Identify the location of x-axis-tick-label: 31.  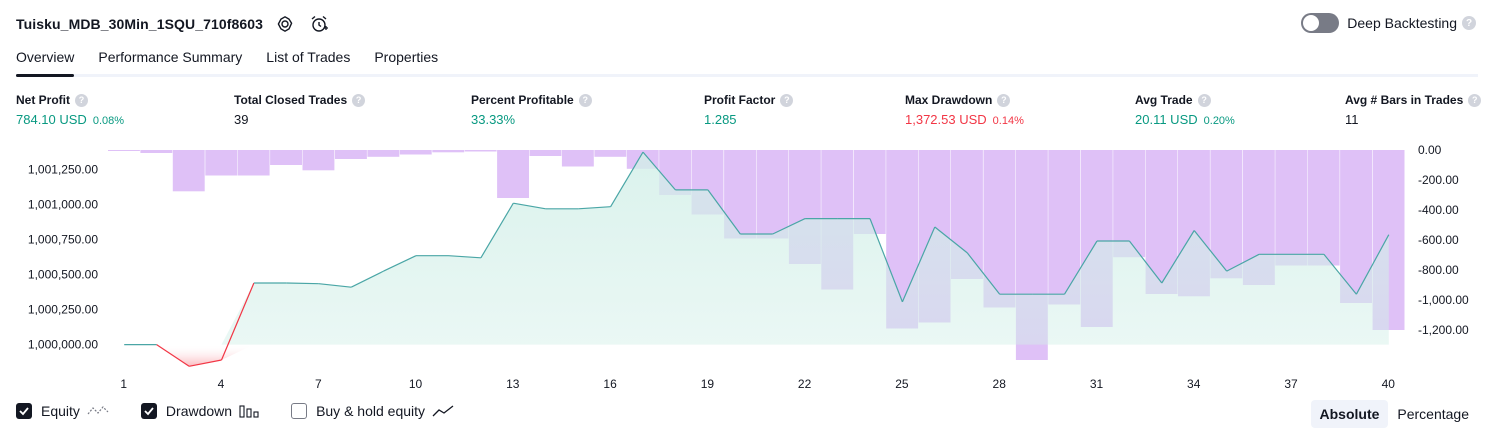
(1097, 384).